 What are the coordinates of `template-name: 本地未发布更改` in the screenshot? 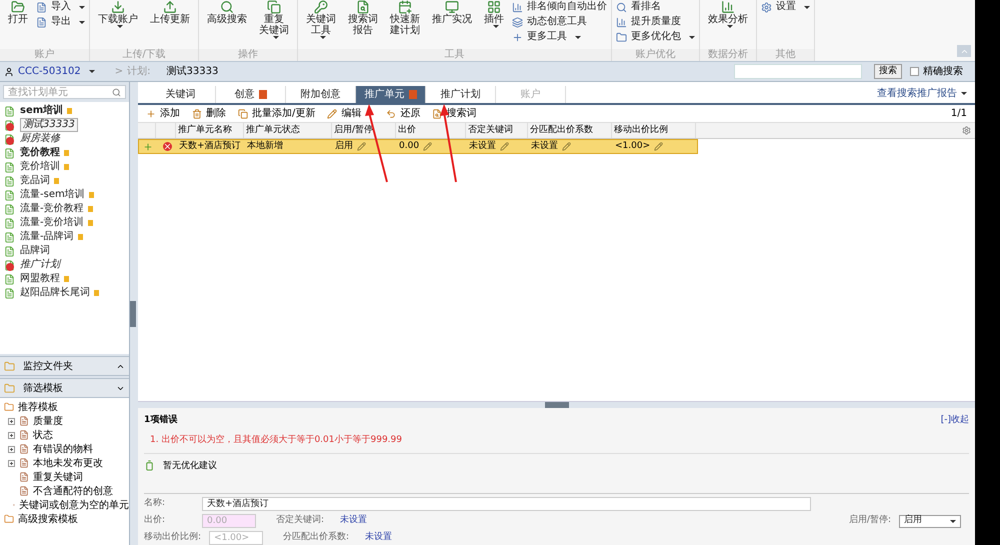 It's located at (68, 463).